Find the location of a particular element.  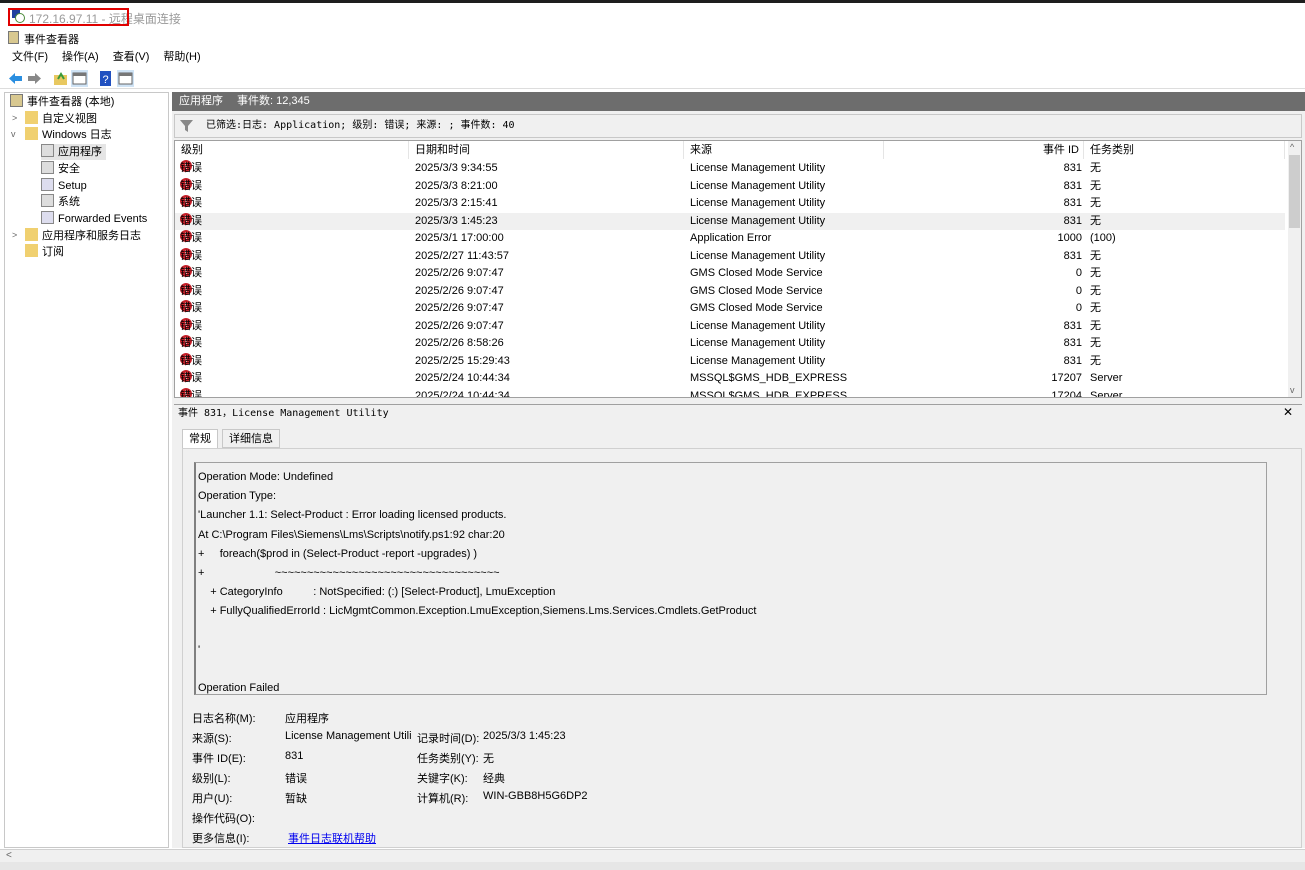

scrollbar-thumb is located at coordinates (1294, 191).